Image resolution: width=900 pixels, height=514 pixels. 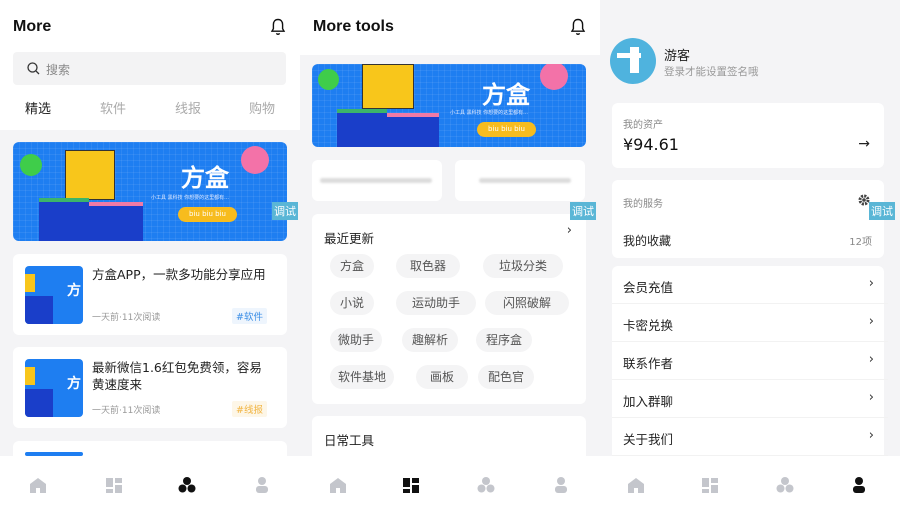 What do you see at coordinates (677, 56) in the screenshot?
I see `username: 游客` at bounding box center [677, 56].